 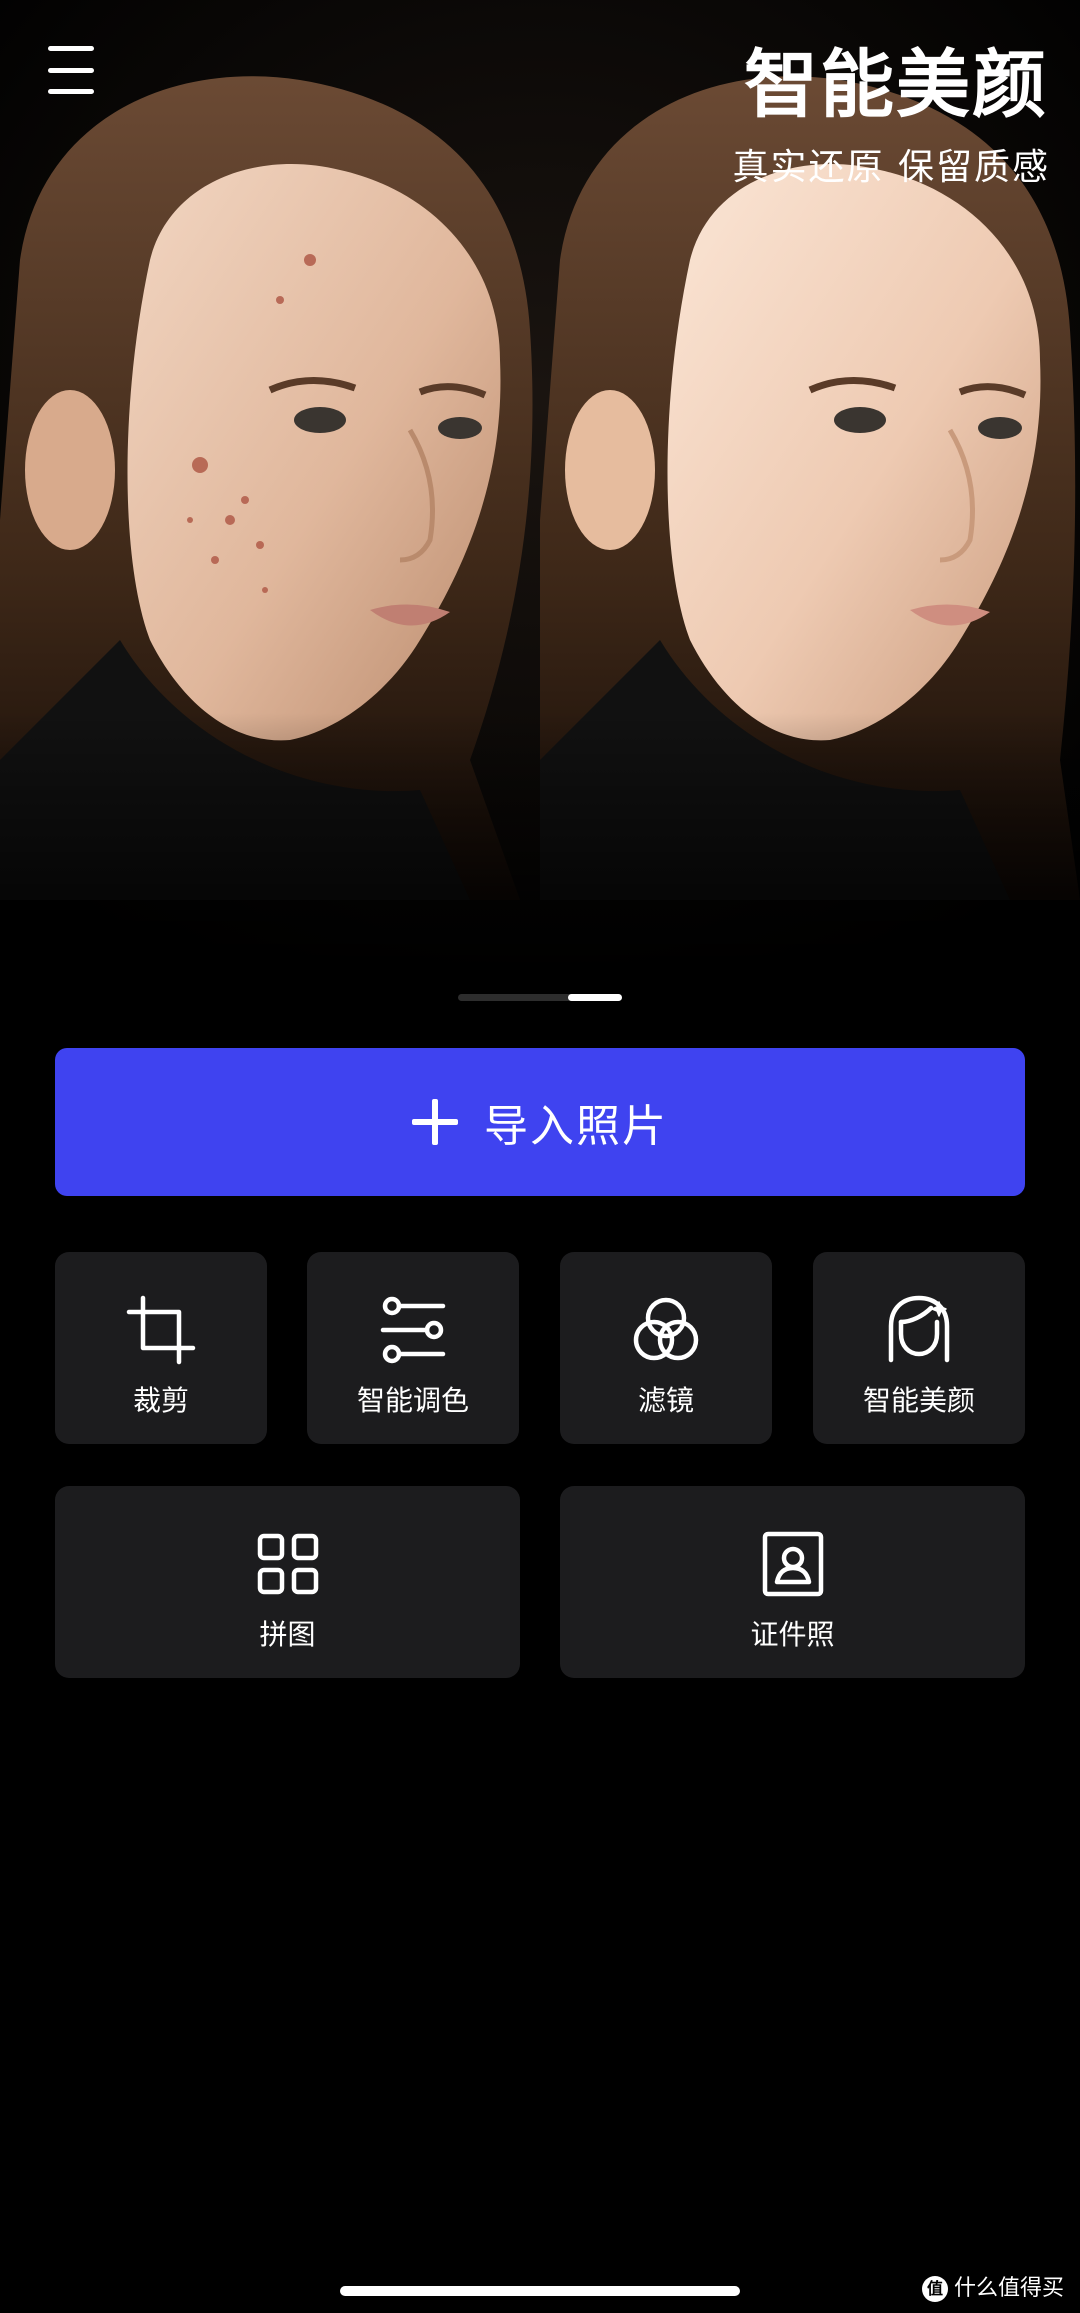 What do you see at coordinates (576, 1126) in the screenshot?
I see `import-photo-label: 导入照片` at bounding box center [576, 1126].